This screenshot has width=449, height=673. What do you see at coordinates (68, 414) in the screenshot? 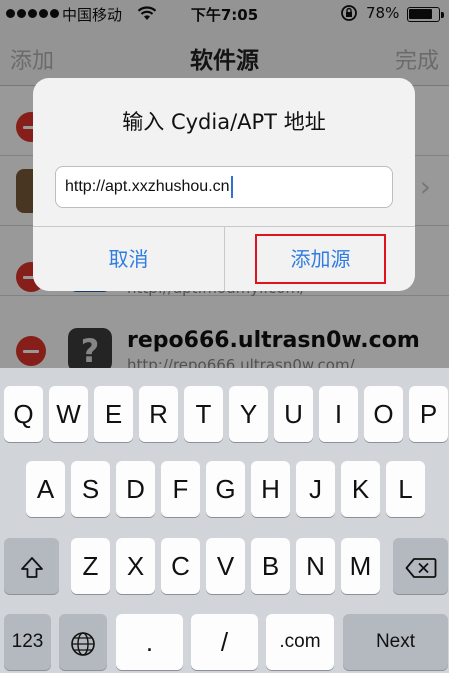
I see `key-w: W` at bounding box center [68, 414].